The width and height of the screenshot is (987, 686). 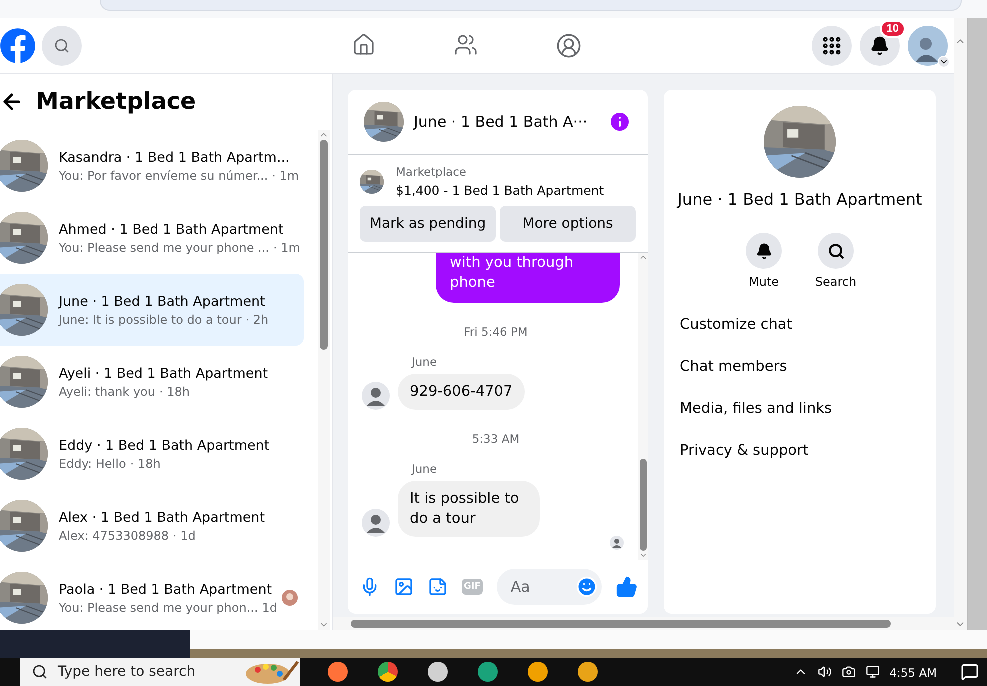 I want to click on menu-item: Customize chat, so click(x=800, y=325).